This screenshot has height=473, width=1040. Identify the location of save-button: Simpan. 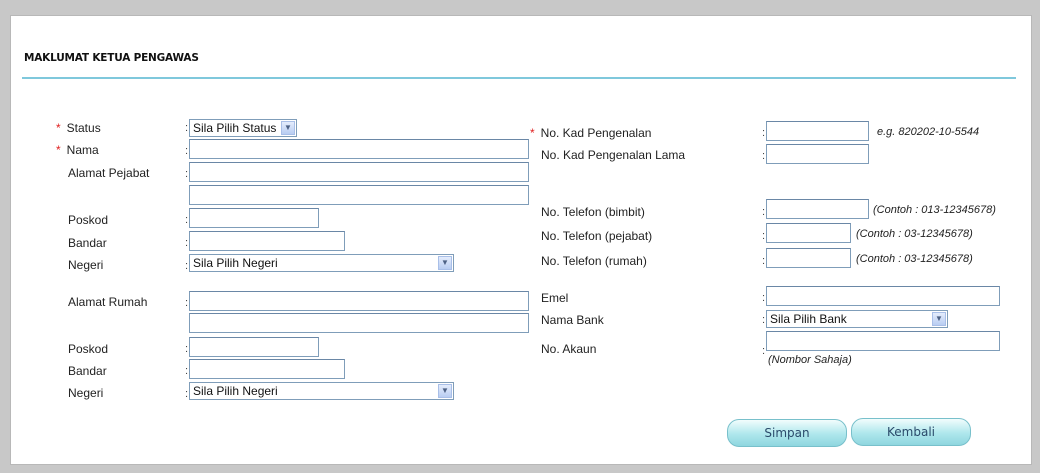
(787, 433).